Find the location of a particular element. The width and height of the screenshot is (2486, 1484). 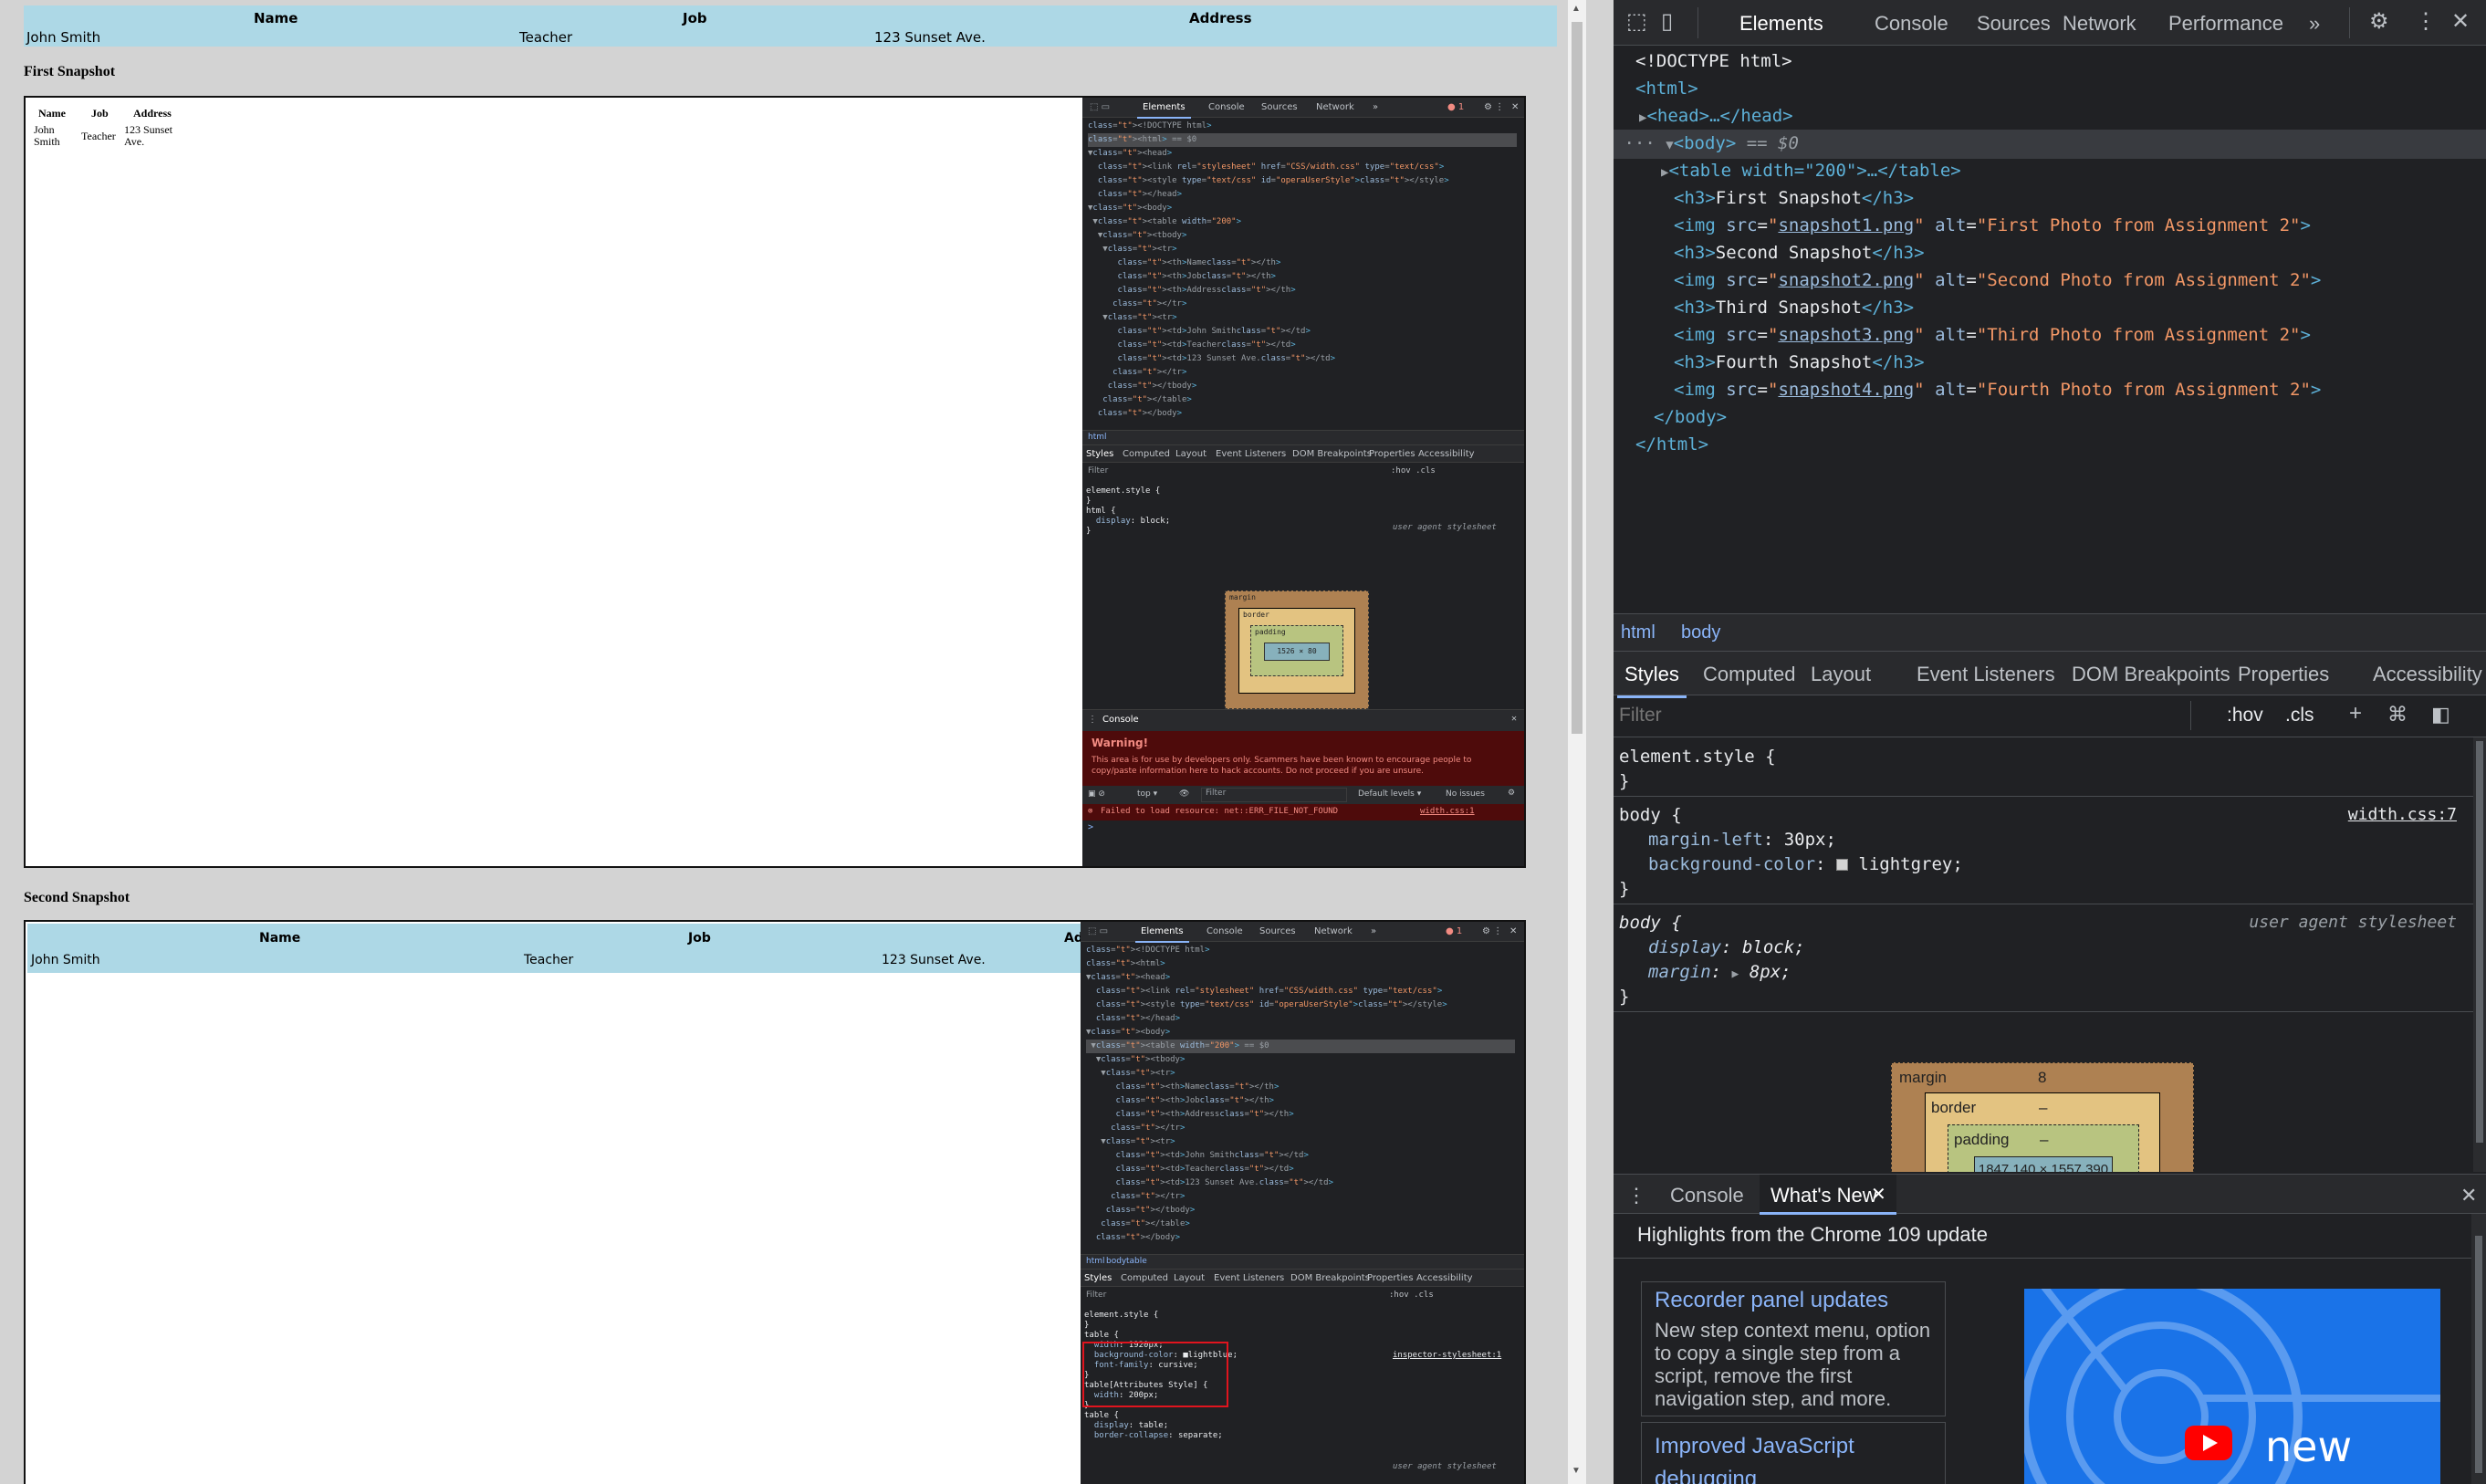

tab-styles: Styles is located at coordinates (1652, 680).